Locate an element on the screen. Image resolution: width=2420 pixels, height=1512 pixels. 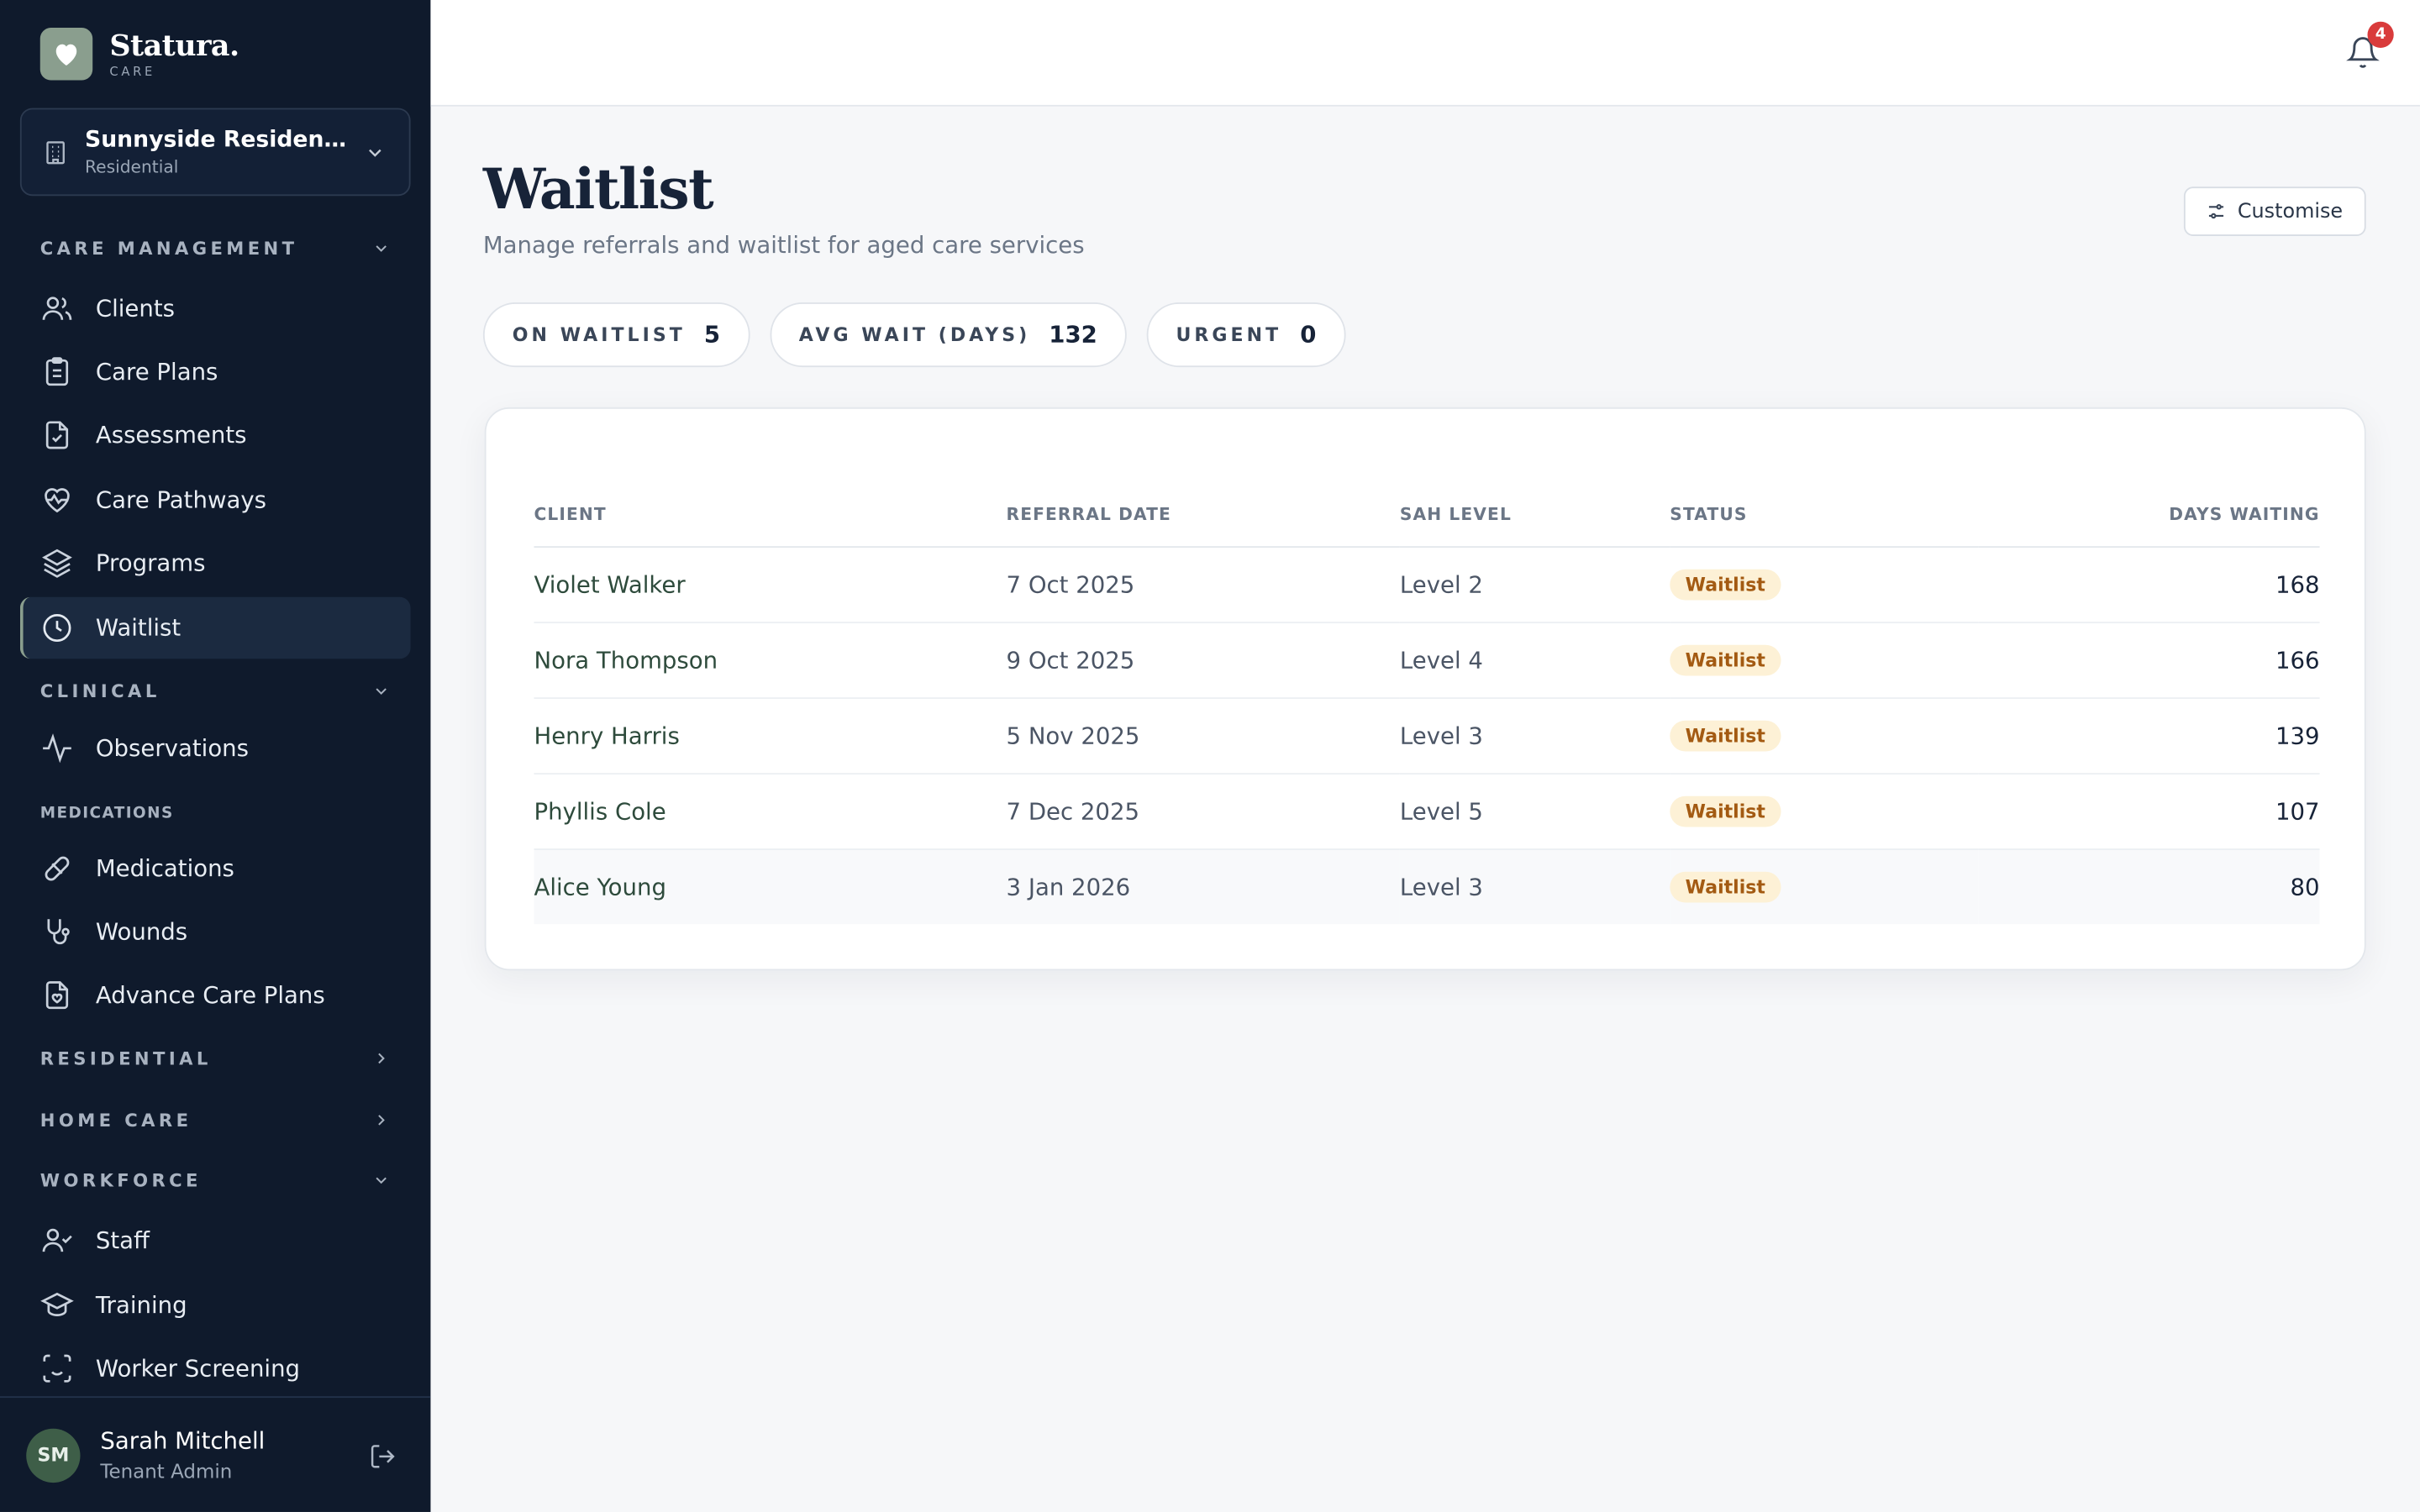
days-waiting: 80 is located at coordinates (2149, 886).